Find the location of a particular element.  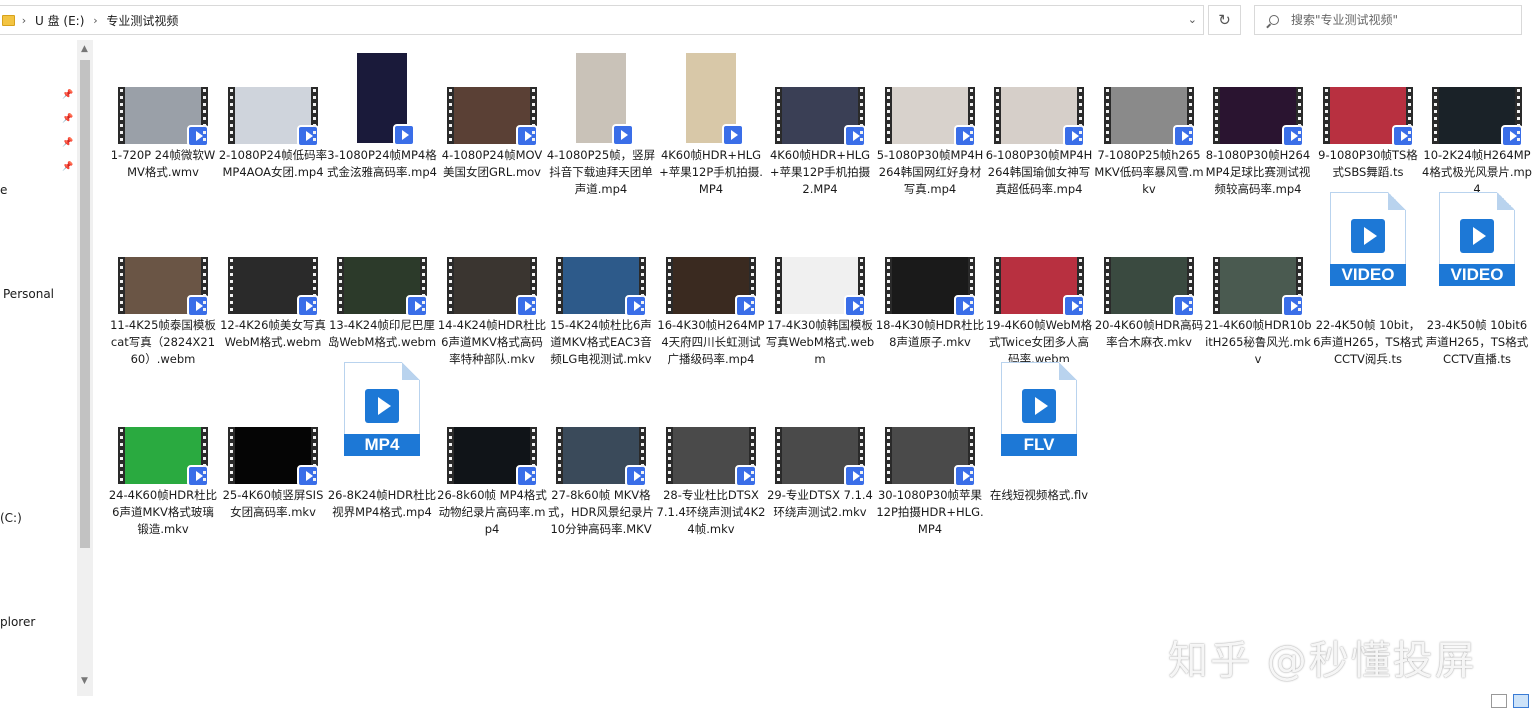

file-name: 18-4K30帧HDR杜比8声道原子.mkv is located at coordinates (930, 333).